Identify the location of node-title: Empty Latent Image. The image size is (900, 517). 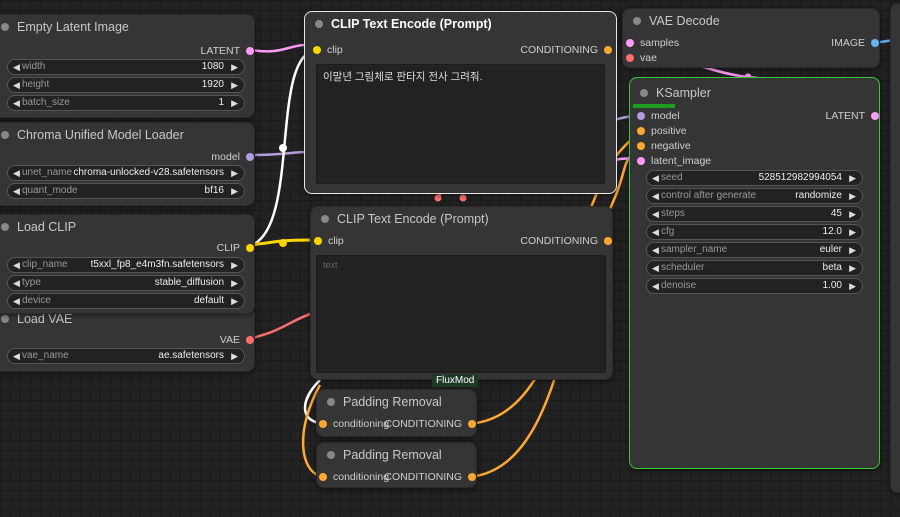
(127, 27).